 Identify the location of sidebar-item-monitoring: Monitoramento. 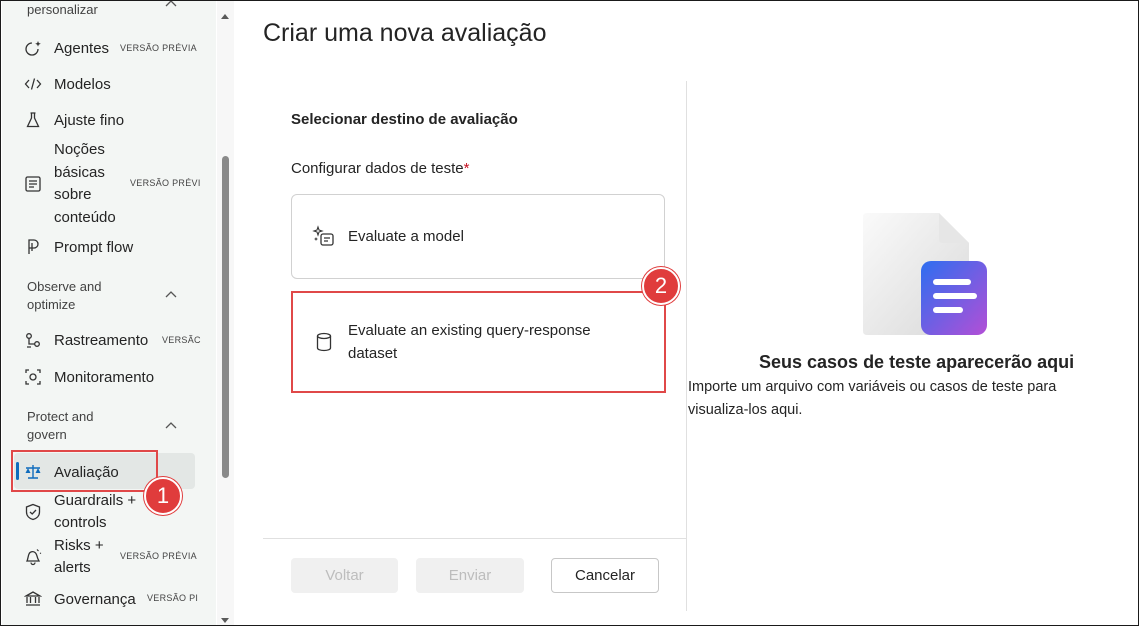
(88, 377).